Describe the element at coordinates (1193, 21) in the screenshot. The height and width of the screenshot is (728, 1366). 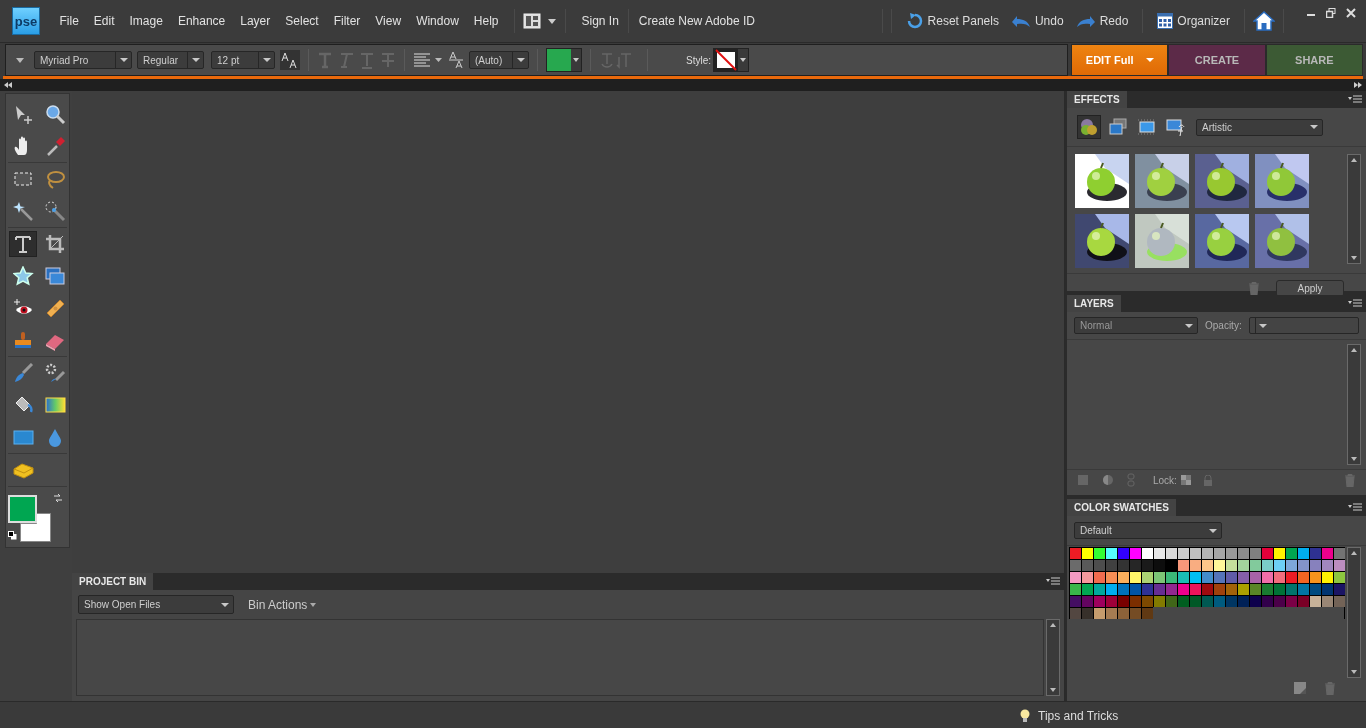
I see `organizer-button: Organizer` at that location.